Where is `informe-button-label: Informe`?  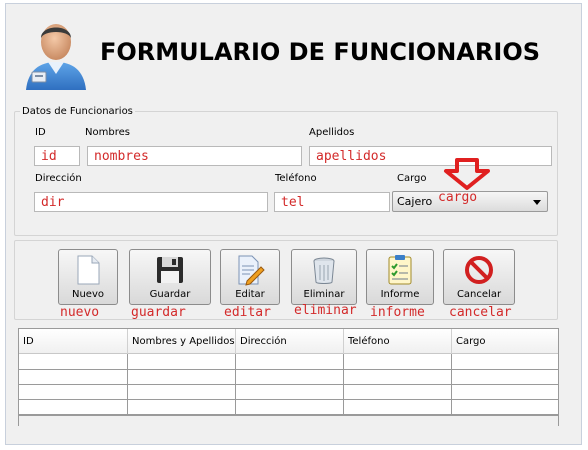 informe-button-label: Informe is located at coordinates (400, 294).